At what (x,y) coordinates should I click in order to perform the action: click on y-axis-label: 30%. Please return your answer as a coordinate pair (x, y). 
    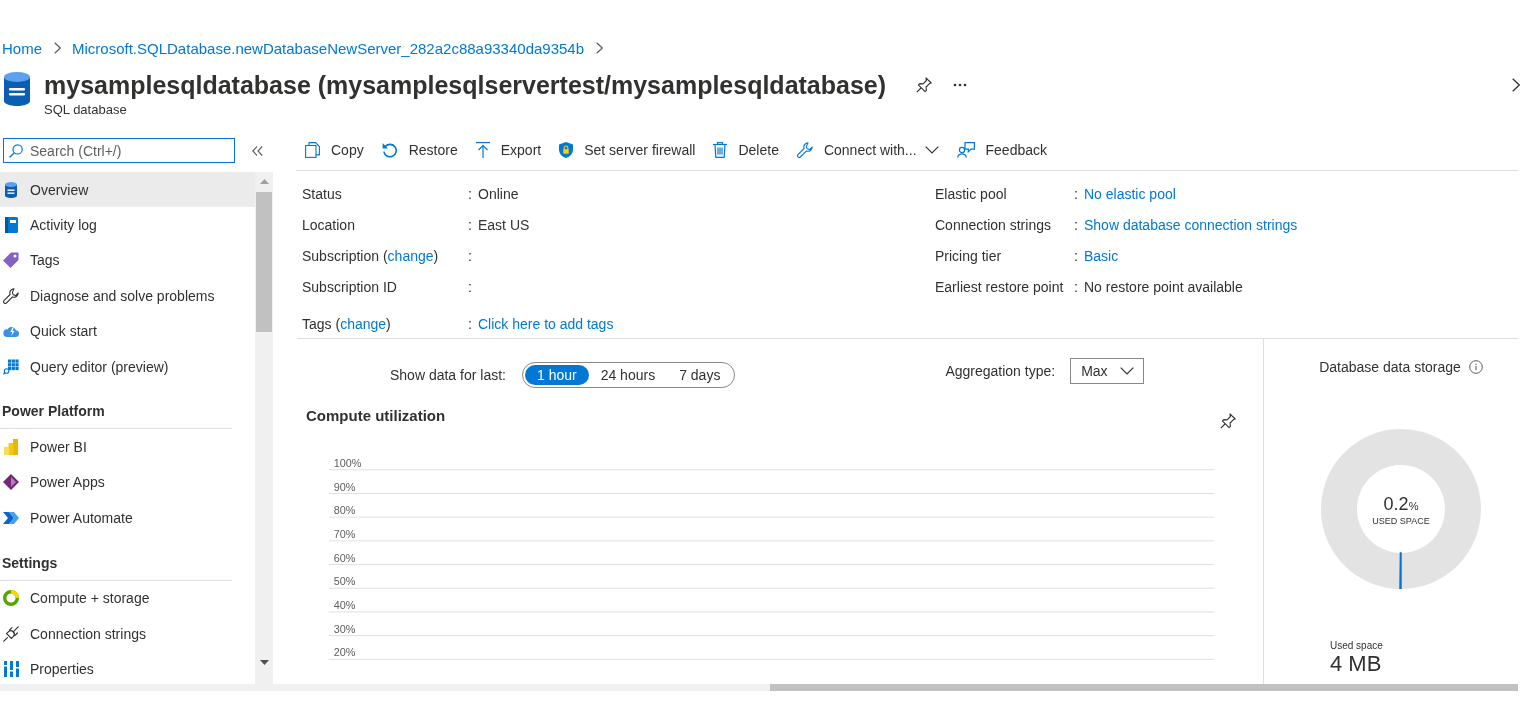
    Looking at the image, I should click on (344, 628).